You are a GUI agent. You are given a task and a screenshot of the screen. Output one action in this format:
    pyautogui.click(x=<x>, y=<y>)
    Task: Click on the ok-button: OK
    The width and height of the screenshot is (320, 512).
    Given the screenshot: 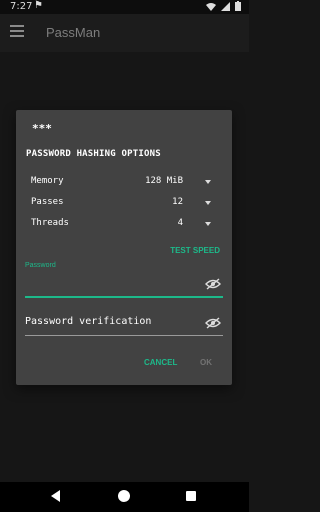 What is the action you would take?
    pyautogui.click(x=206, y=362)
    